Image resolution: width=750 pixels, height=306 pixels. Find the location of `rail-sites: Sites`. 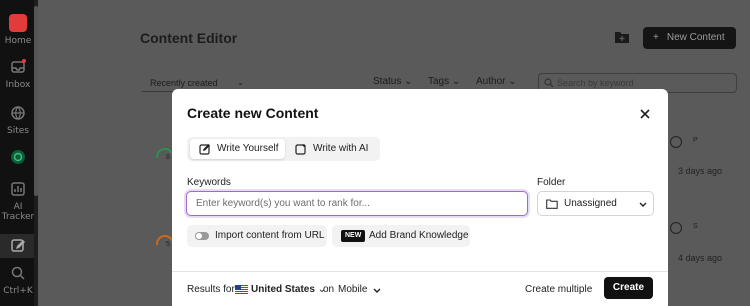

rail-sites: Sites is located at coordinates (18, 120).